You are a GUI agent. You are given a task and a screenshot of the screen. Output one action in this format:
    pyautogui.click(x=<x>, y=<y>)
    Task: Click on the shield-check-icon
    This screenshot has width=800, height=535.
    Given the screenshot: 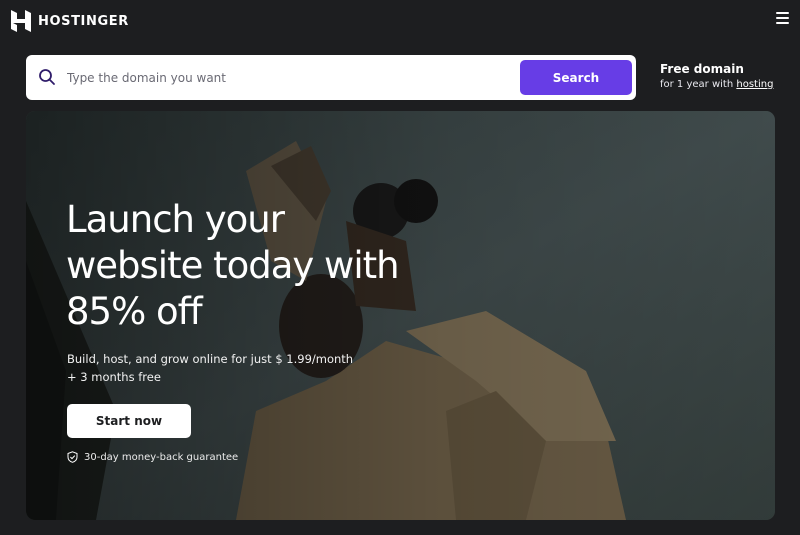 What is the action you would take?
    pyautogui.click(x=72, y=457)
    